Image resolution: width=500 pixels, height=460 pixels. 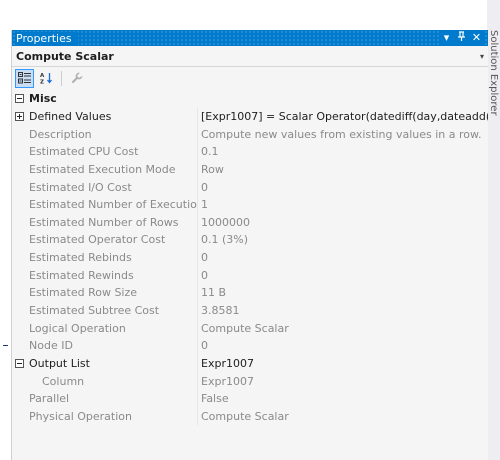 I want to click on property-pages-button, so click(x=76, y=78).